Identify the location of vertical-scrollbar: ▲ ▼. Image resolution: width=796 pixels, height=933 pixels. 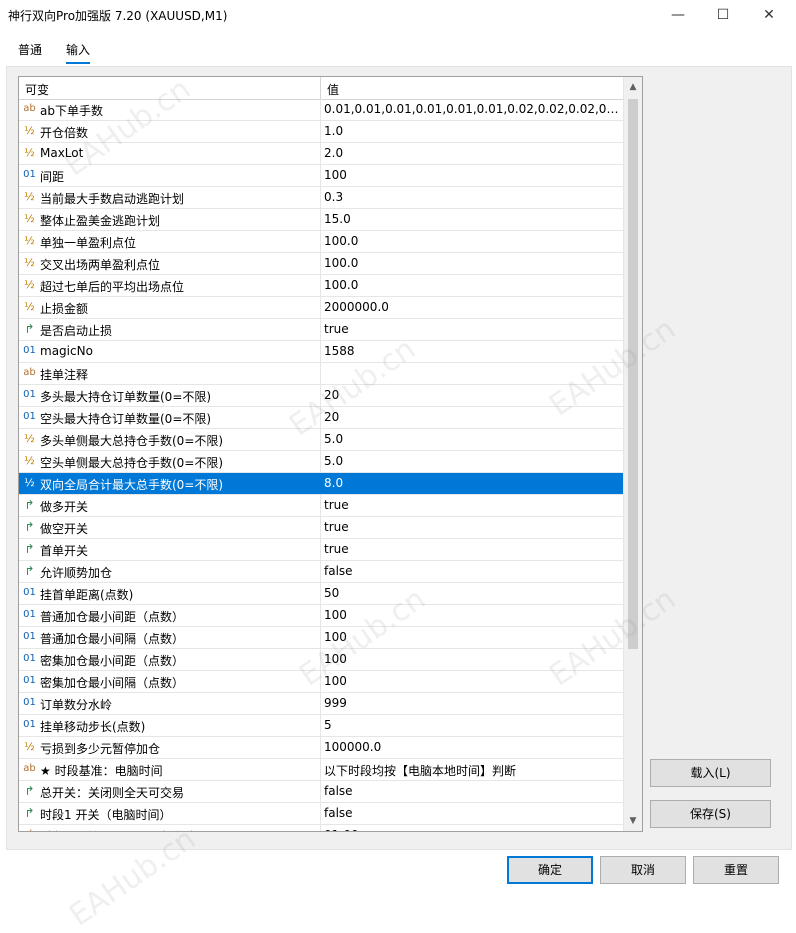
(632, 454).